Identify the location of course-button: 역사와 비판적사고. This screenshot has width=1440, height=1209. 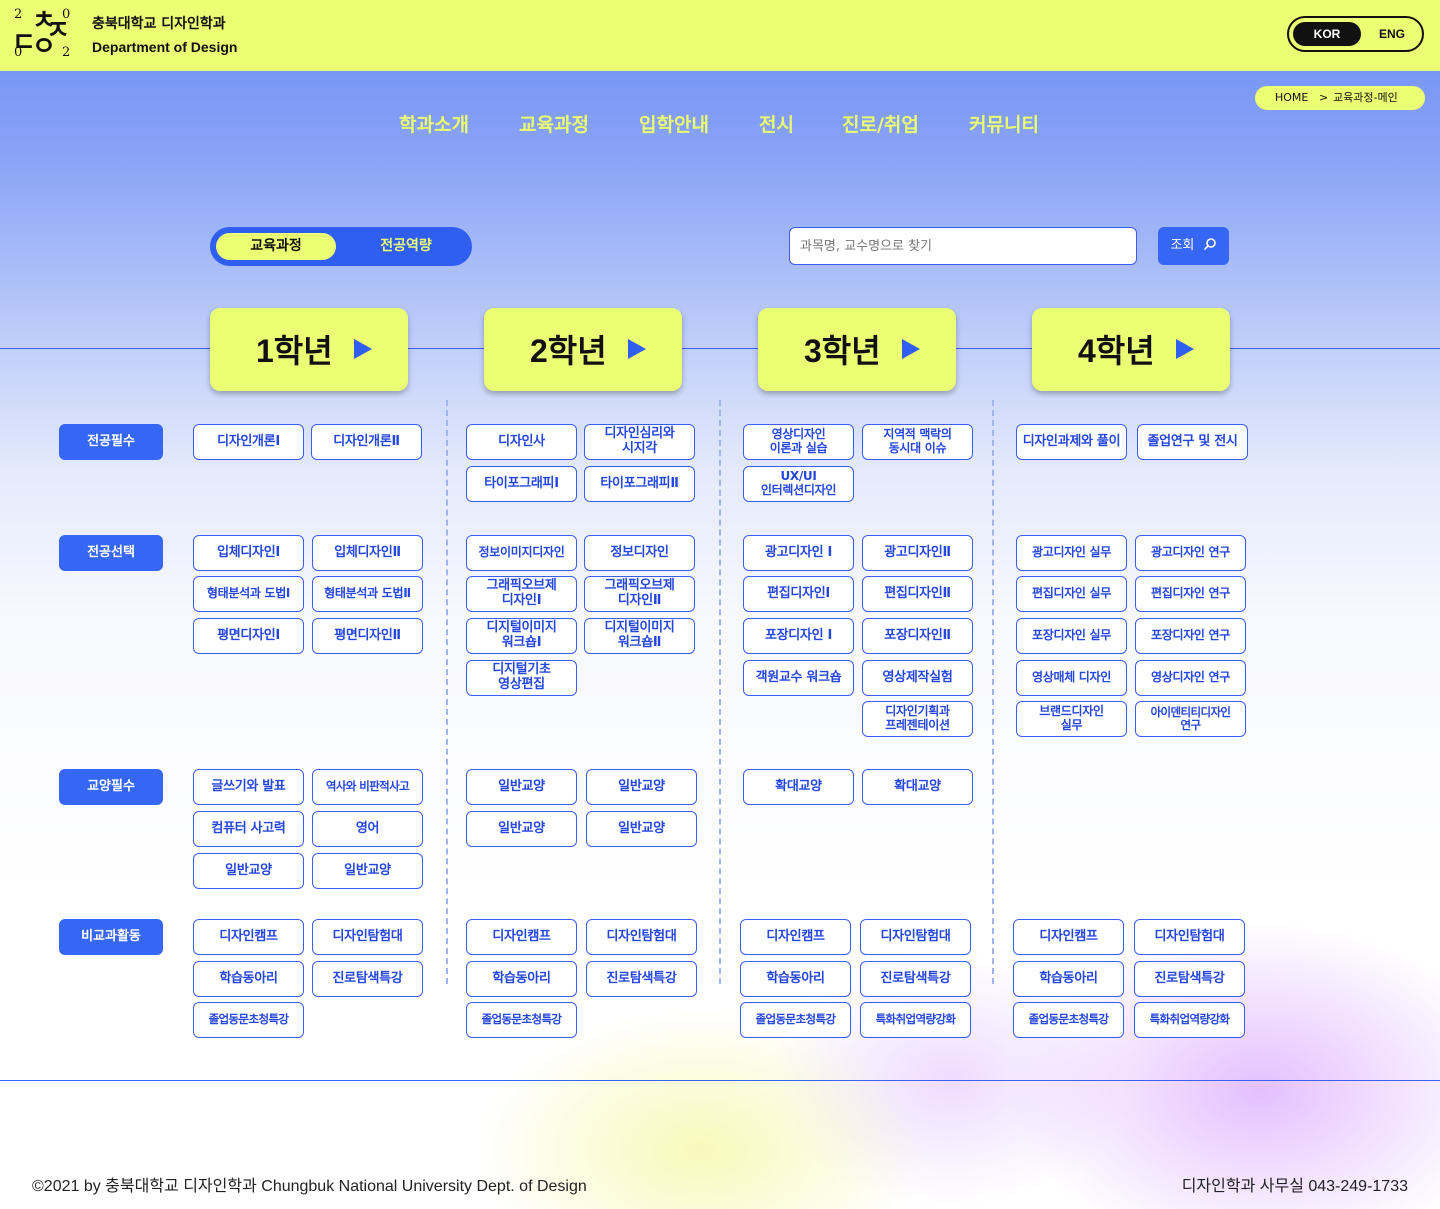
(367, 787).